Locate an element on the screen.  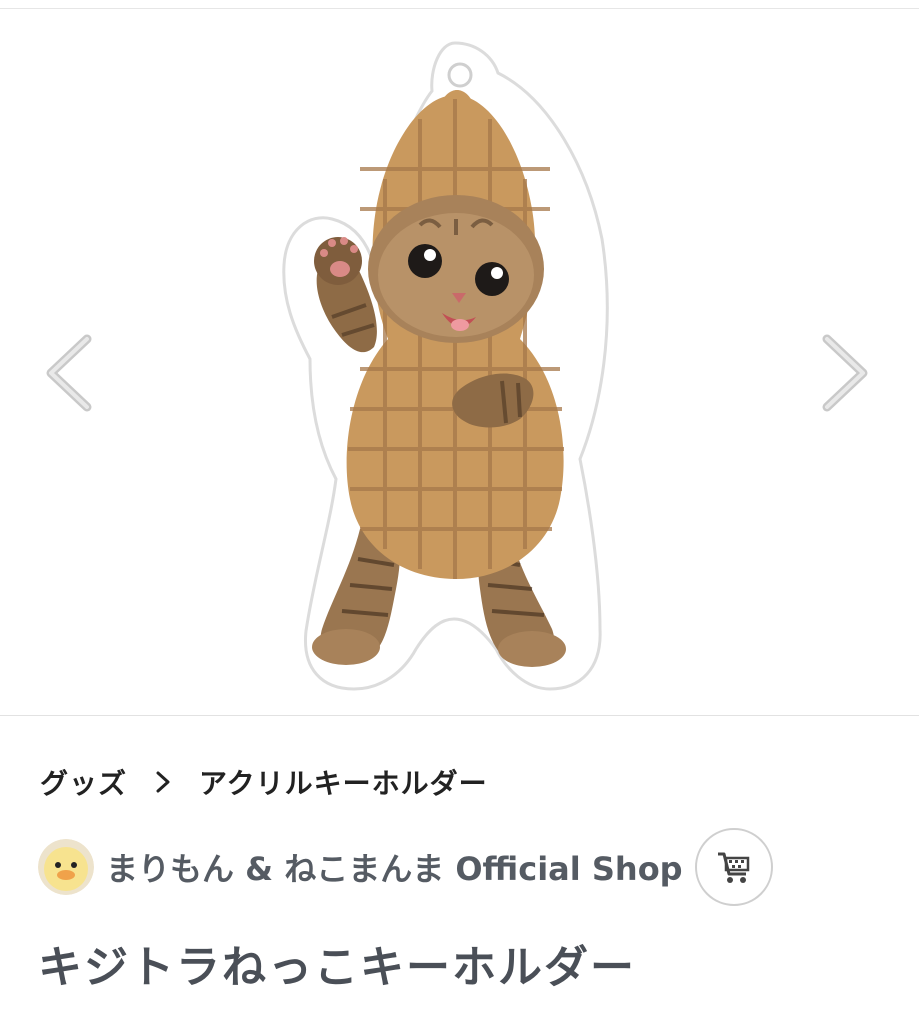
top-divider is located at coordinates (459, 4).